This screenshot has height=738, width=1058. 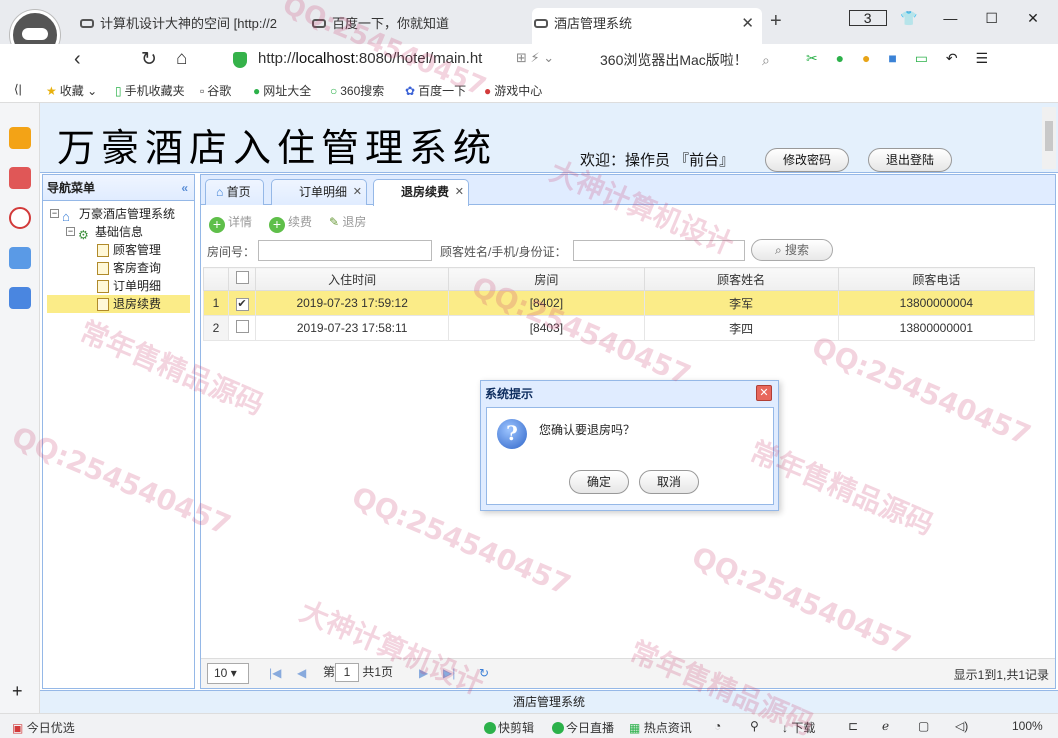 What do you see at coordinates (674, 60) in the screenshot?
I see `promo-text: 360浏览器出Mac版啦！` at bounding box center [674, 60].